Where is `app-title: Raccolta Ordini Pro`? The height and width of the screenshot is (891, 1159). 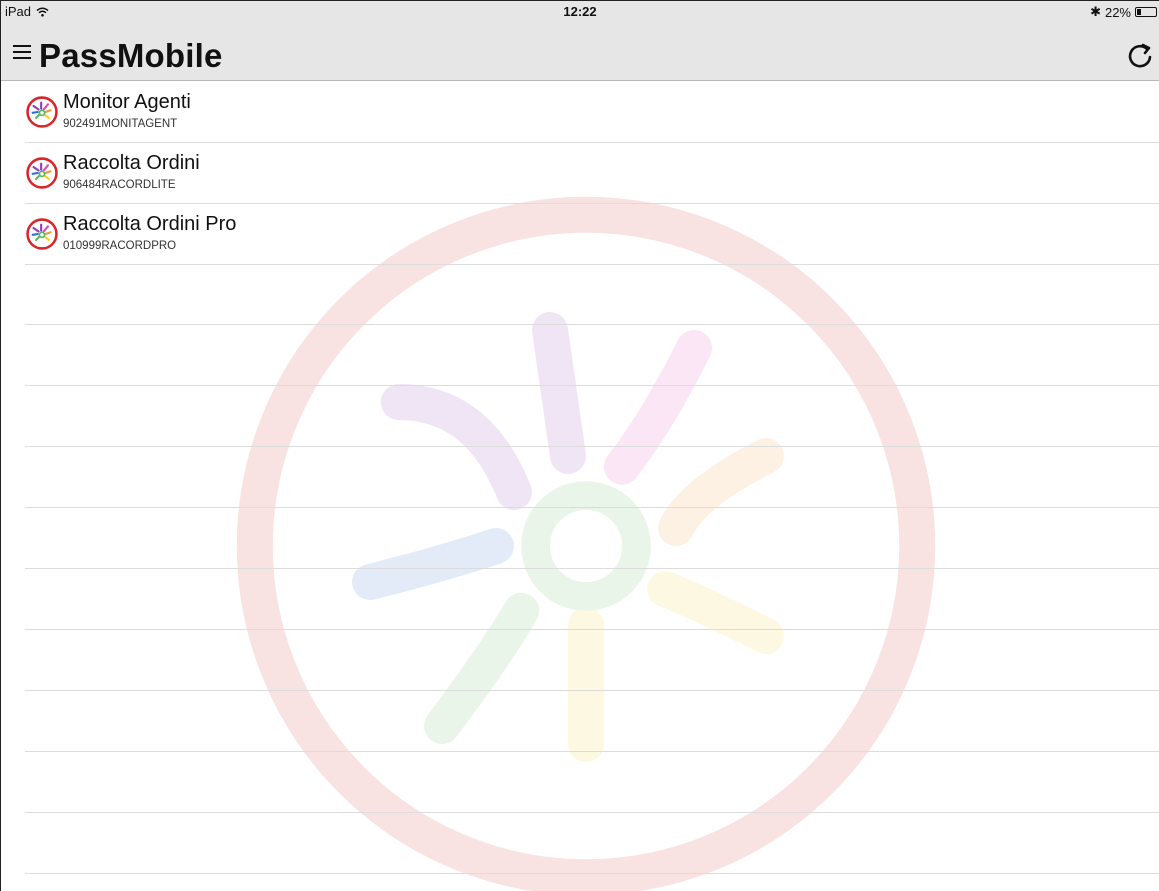 app-title: Raccolta Ordini Pro is located at coordinates (150, 224).